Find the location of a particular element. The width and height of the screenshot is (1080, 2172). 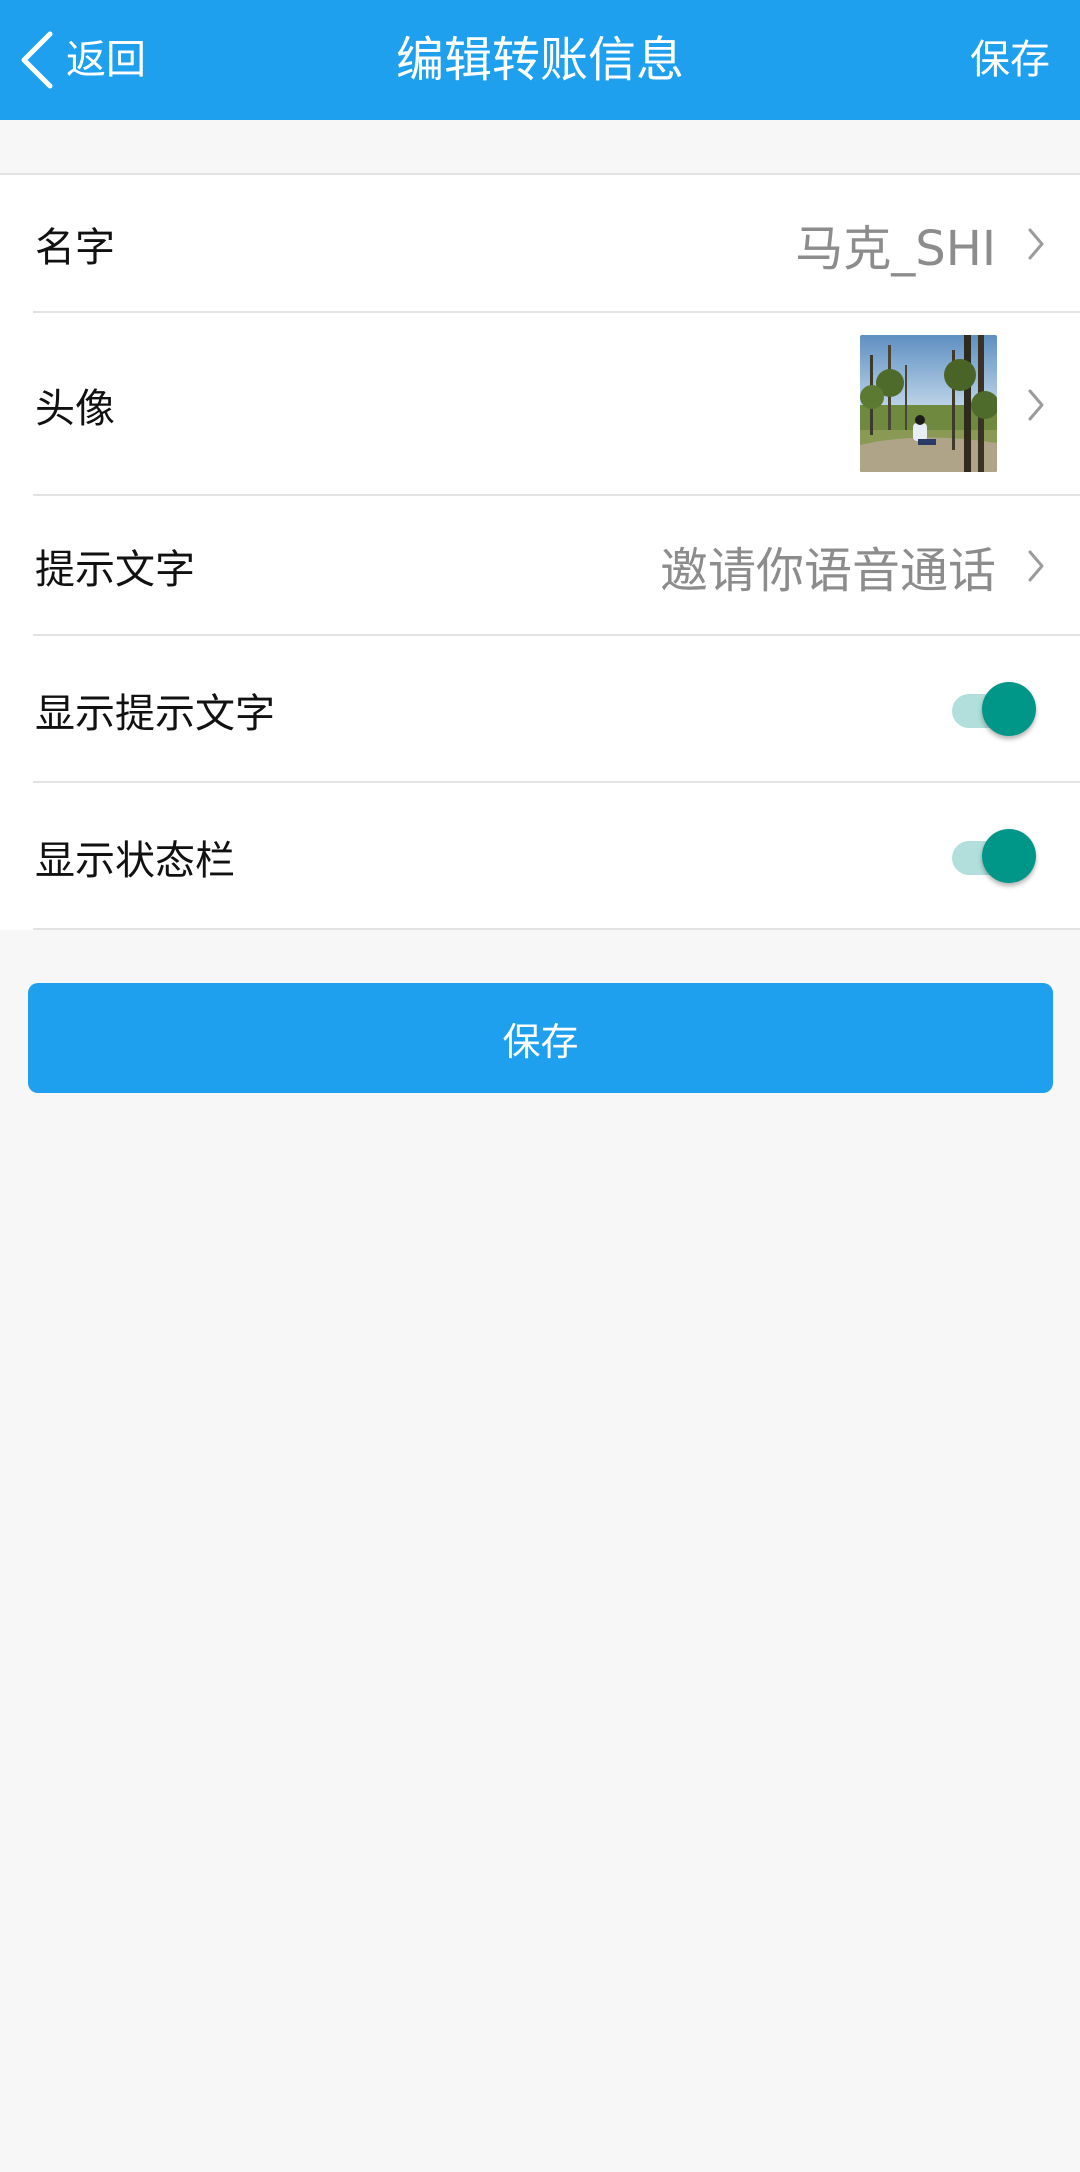

name-row: 名字 马克_SHI is located at coordinates (540, 244).